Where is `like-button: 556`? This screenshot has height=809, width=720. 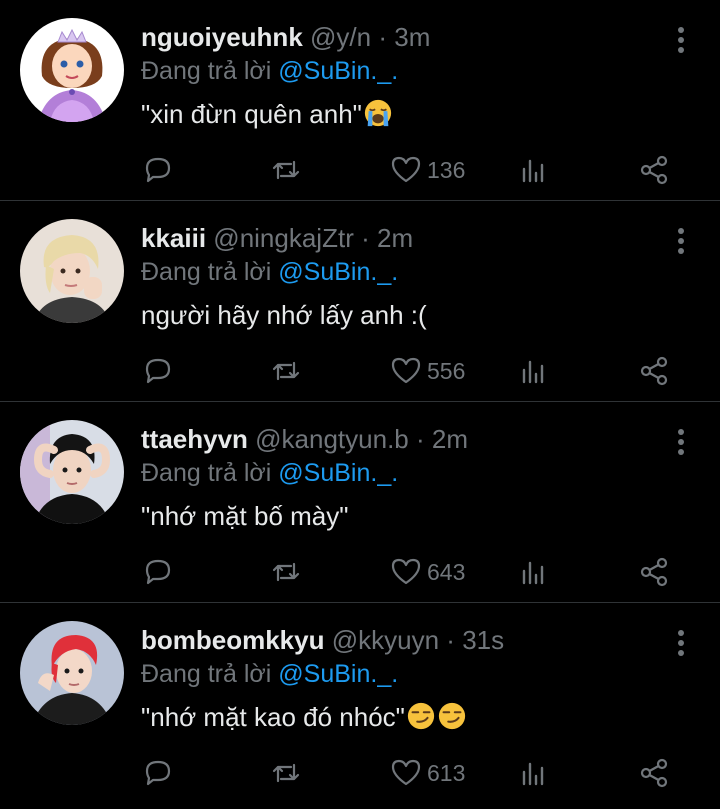 like-button: 556 is located at coordinates (427, 371).